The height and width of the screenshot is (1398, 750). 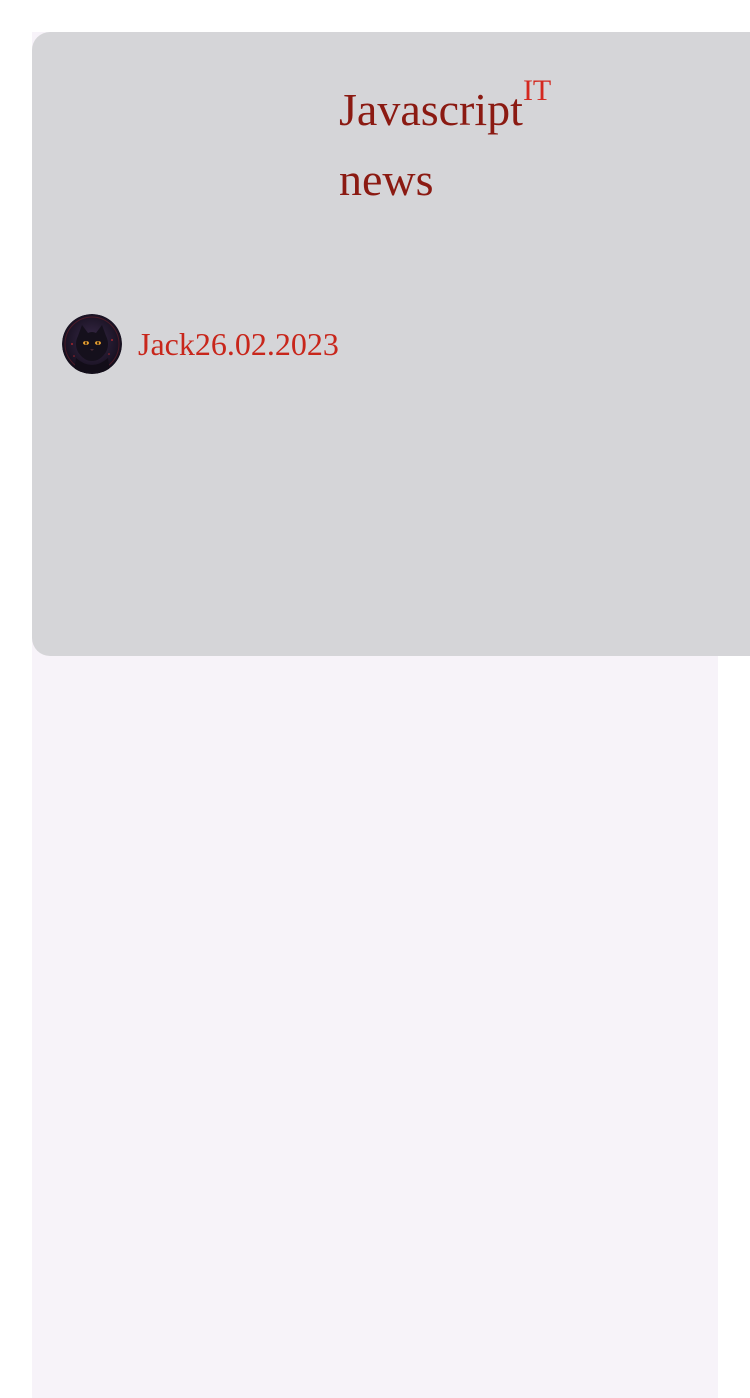 I want to click on post-title-text: Javascript, so click(x=431, y=109).